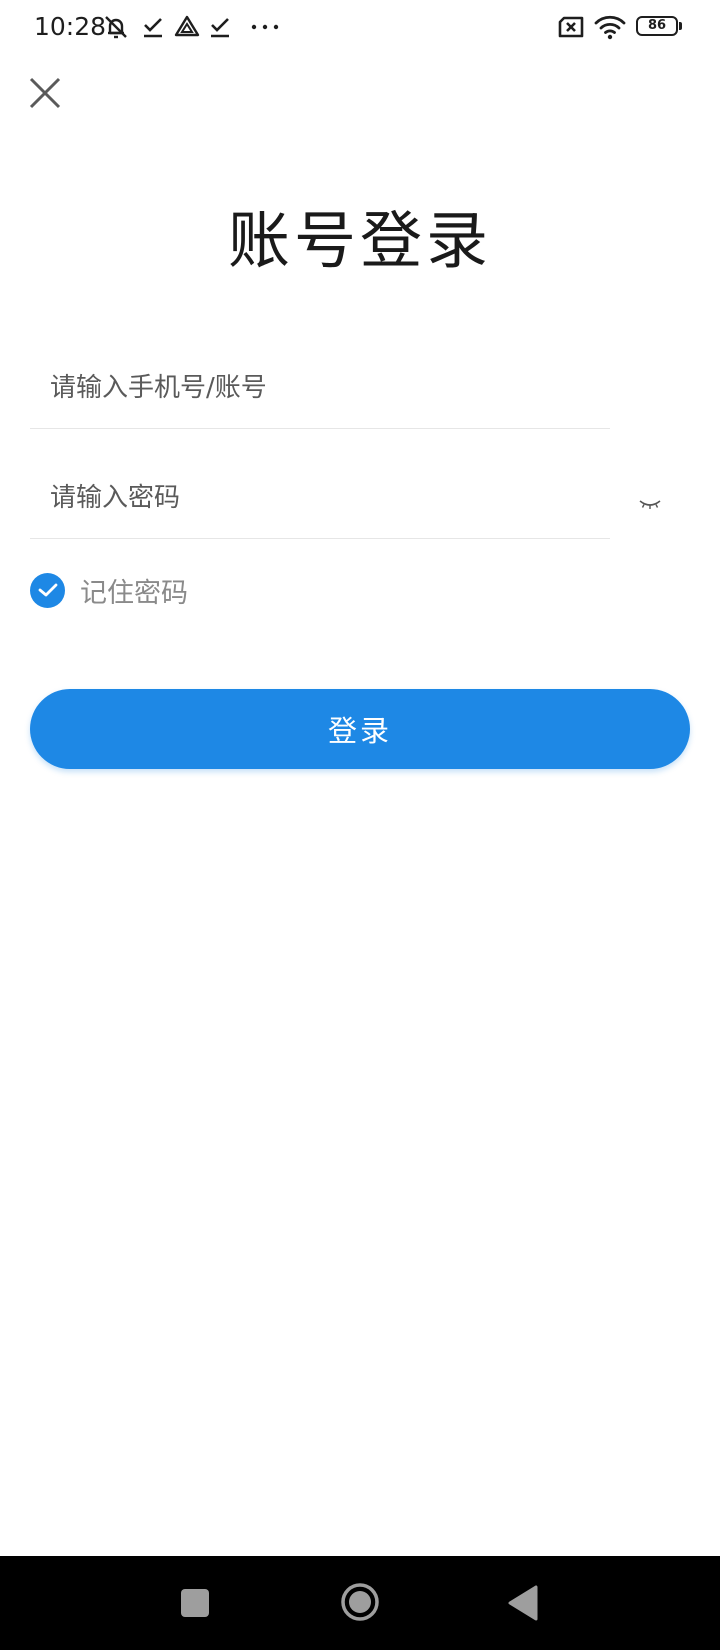  I want to click on close-icon, so click(45, 93).